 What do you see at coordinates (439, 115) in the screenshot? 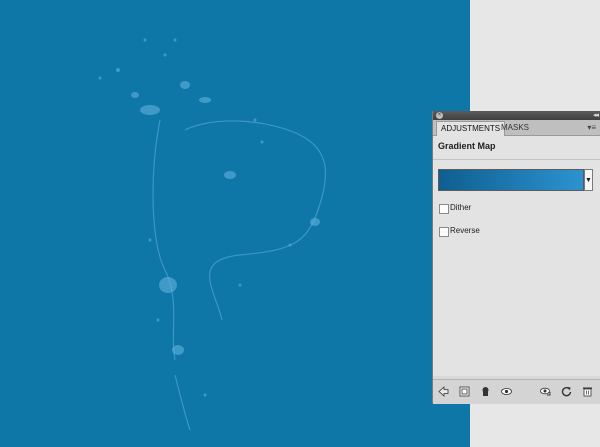
I see `close-icon: ×` at bounding box center [439, 115].